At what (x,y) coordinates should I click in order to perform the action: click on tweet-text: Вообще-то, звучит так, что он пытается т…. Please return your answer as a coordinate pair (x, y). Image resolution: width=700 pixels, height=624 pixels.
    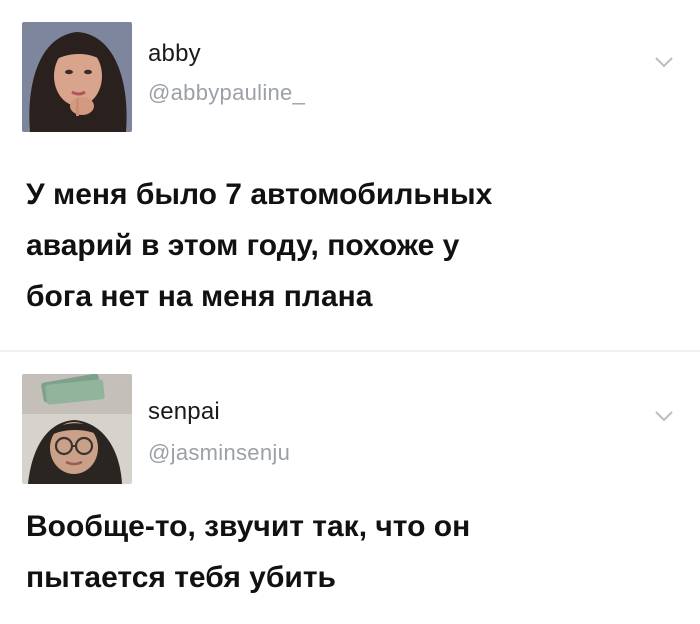
    Looking at the image, I should click on (248, 552).